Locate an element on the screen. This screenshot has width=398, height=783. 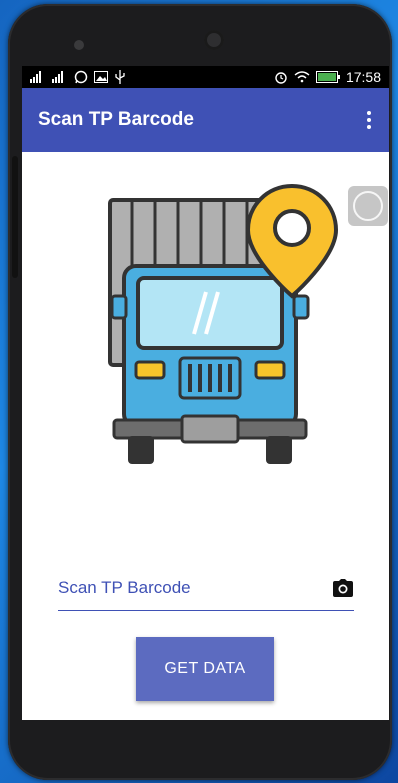
page-title: Scan TP Barcode is located at coordinates (116, 119).